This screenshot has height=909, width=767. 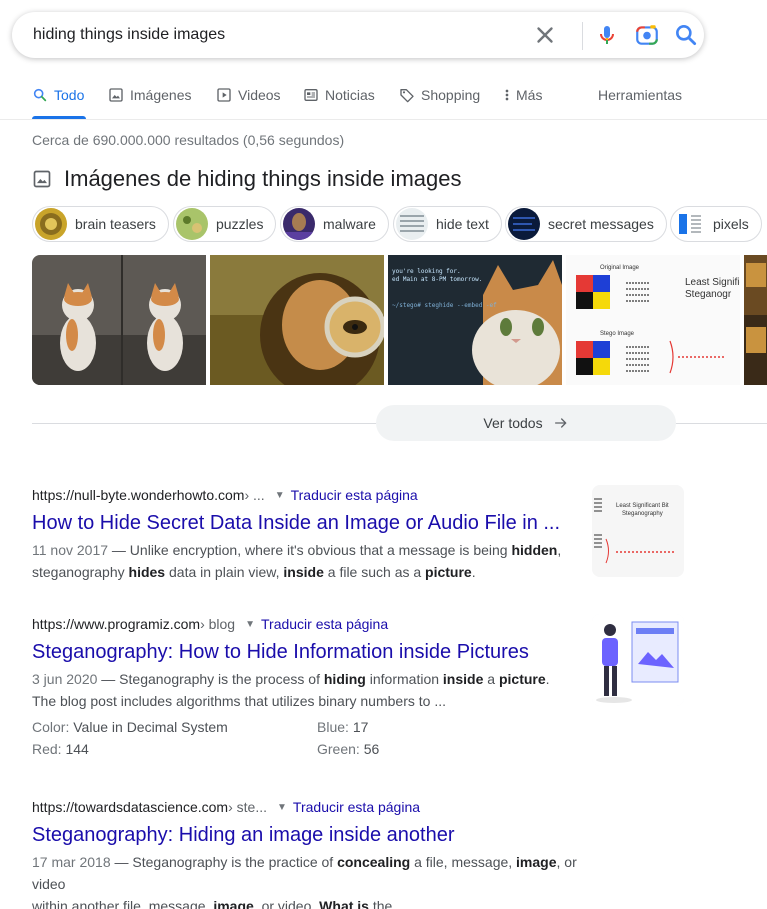 What do you see at coordinates (463, 679) in the screenshot?
I see `snippet-bold: inside` at bounding box center [463, 679].